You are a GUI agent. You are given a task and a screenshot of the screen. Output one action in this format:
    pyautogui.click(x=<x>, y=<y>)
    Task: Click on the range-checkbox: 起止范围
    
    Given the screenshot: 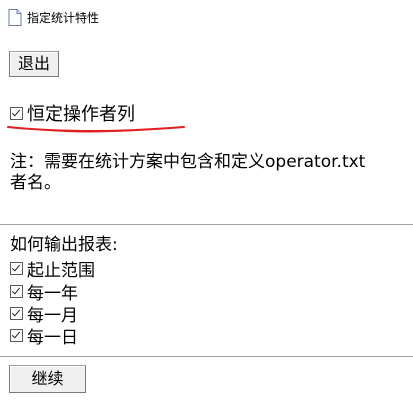 What is the action you would take?
    pyautogui.click(x=52, y=269)
    